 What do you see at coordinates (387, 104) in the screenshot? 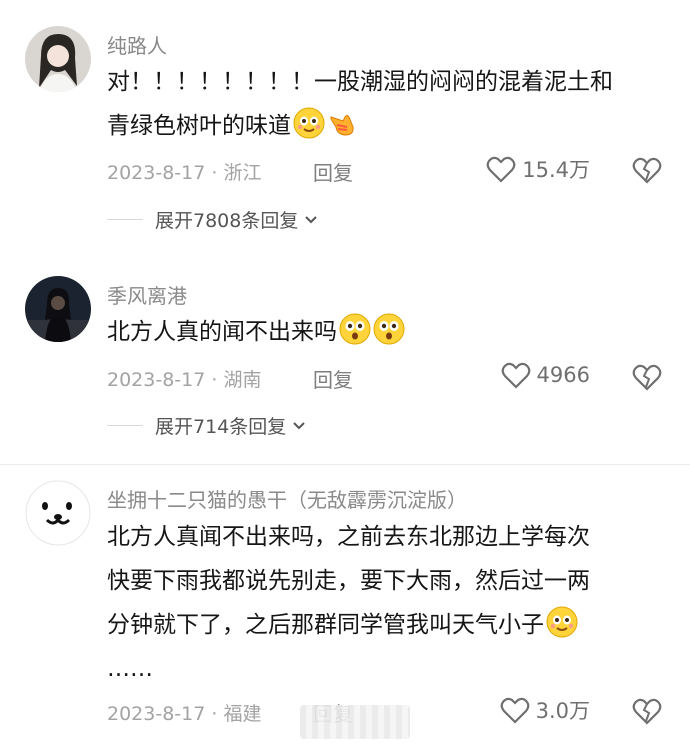
I see `comment-text: 对！！！！！！！！一股潮湿的闷闷的混着泥土和 青绿色树叶的味道` at bounding box center [387, 104].